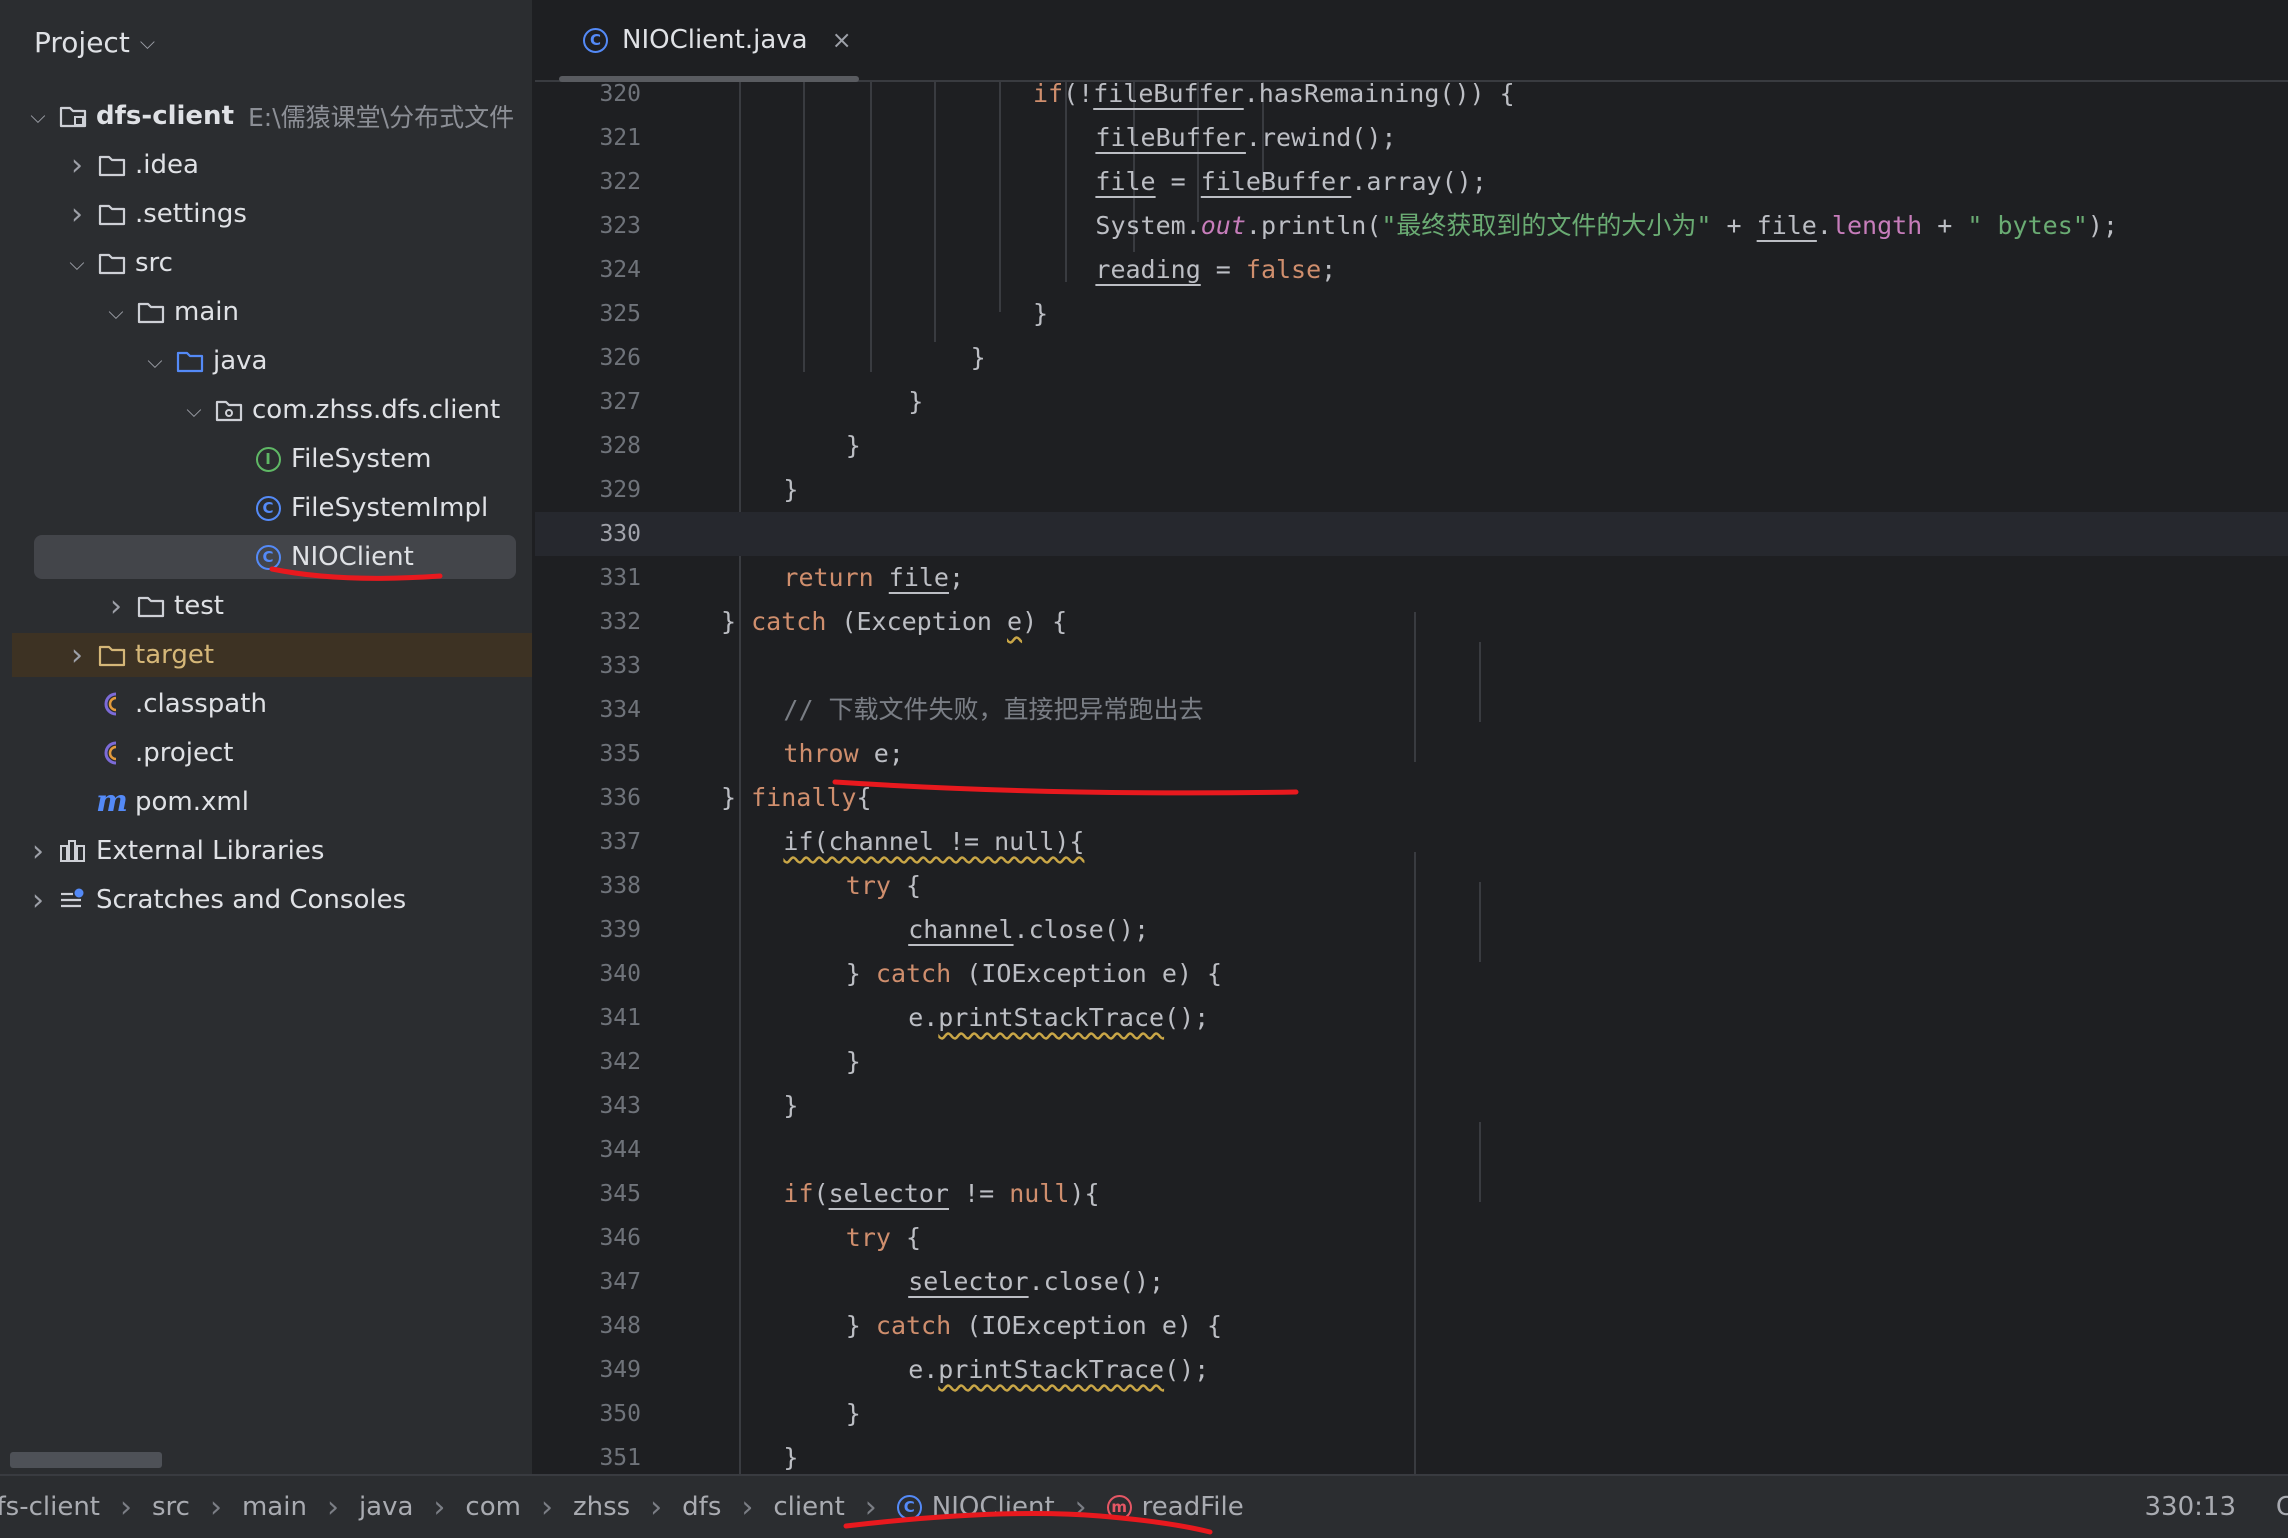  What do you see at coordinates (956, 577) in the screenshot?
I see `code-token: ;` at bounding box center [956, 577].